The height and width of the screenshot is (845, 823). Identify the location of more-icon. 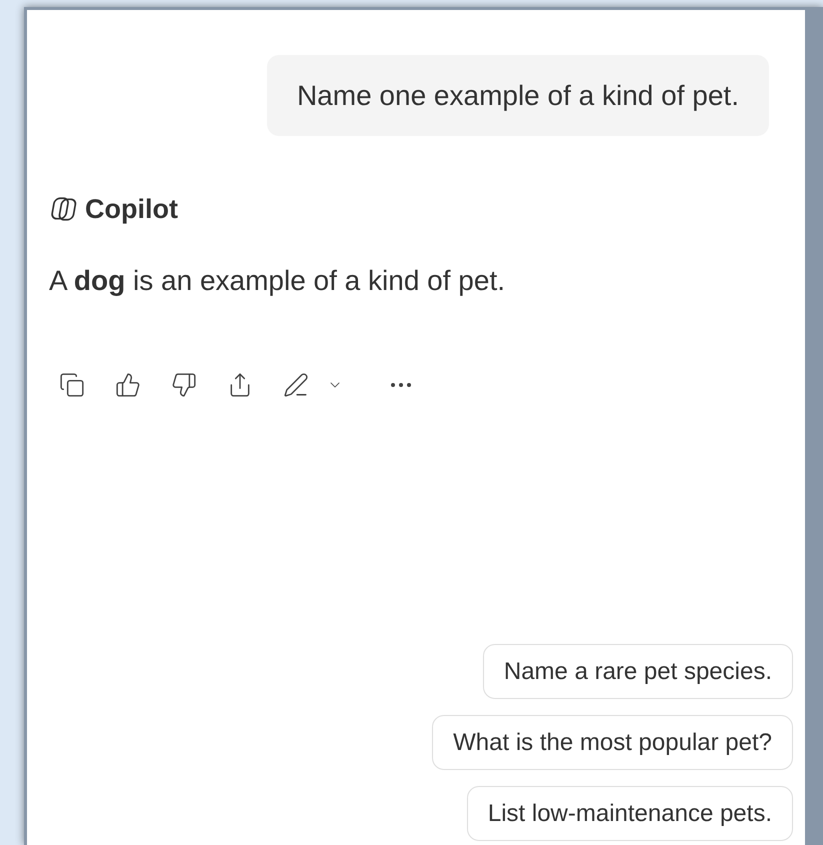
(401, 385).